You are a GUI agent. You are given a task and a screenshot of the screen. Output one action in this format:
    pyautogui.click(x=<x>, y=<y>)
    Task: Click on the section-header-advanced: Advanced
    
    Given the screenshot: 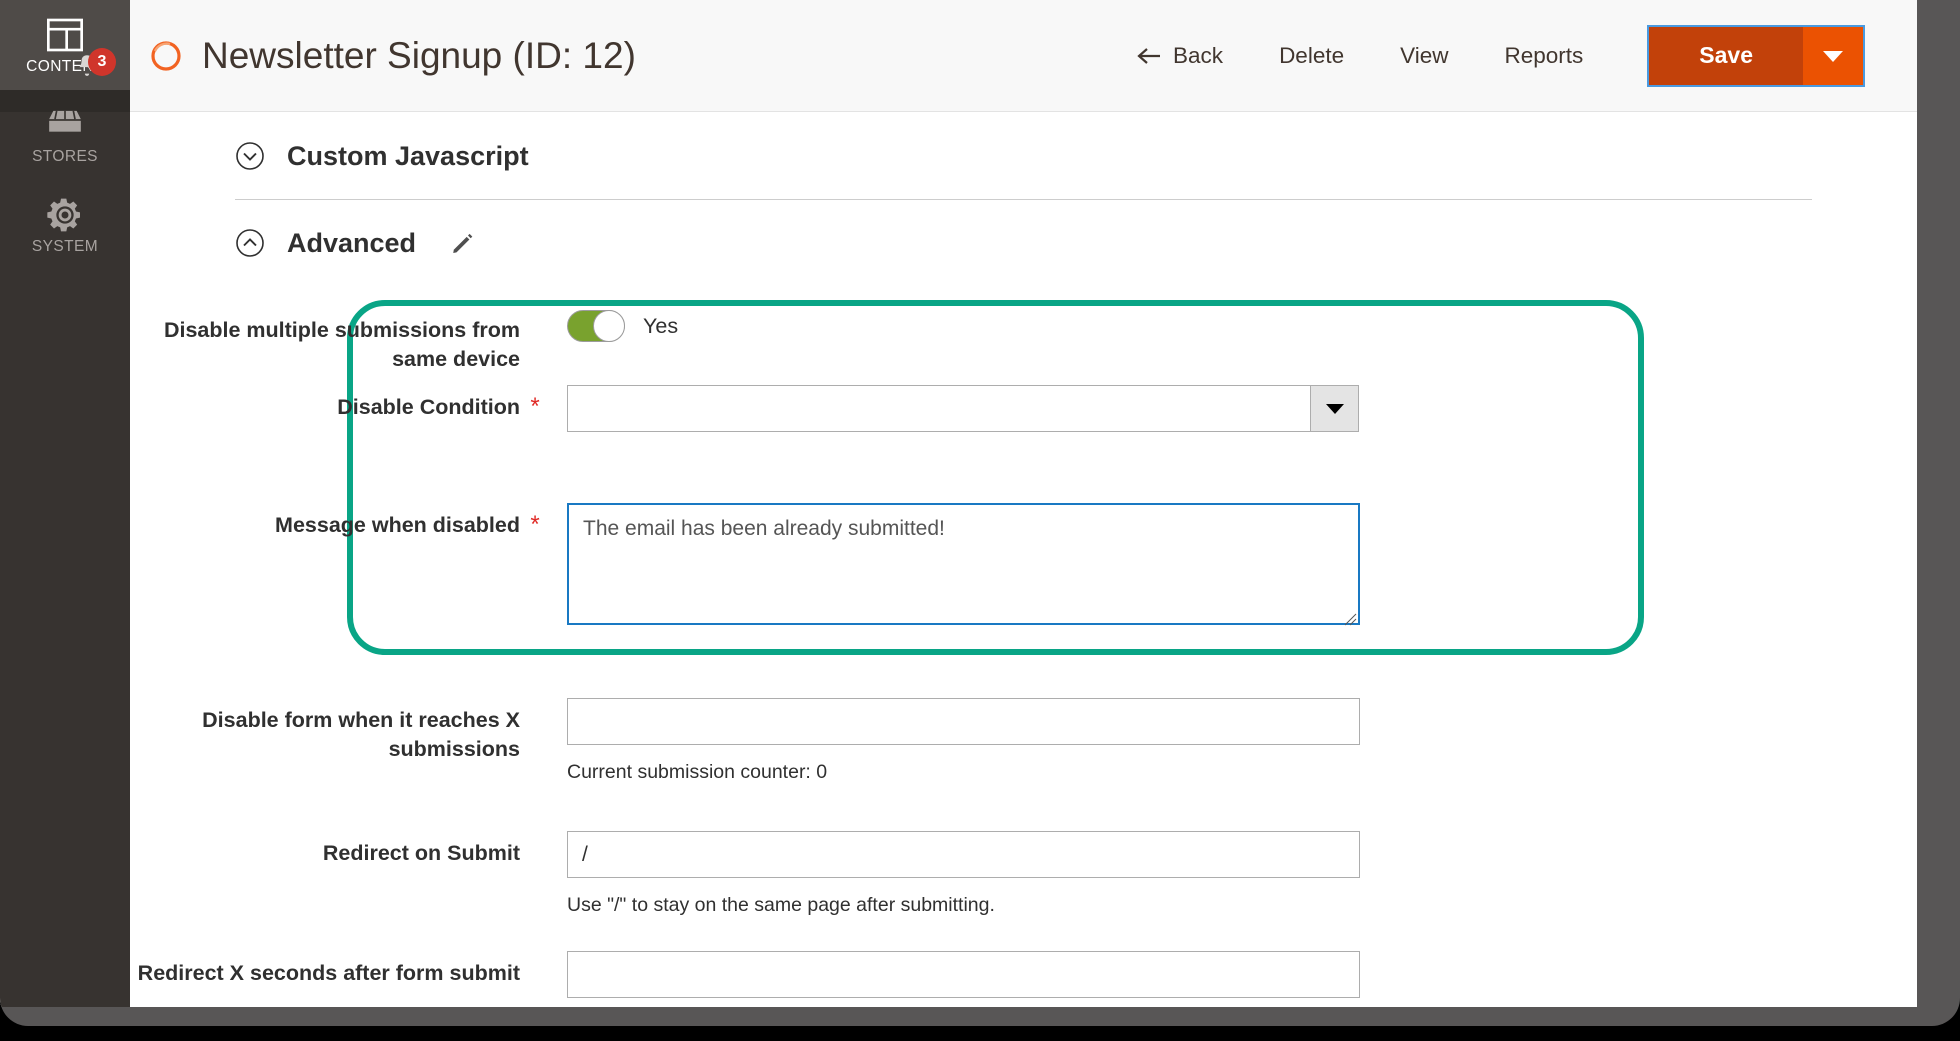 What is the action you would take?
    pyautogui.click(x=1023, y=243)
    